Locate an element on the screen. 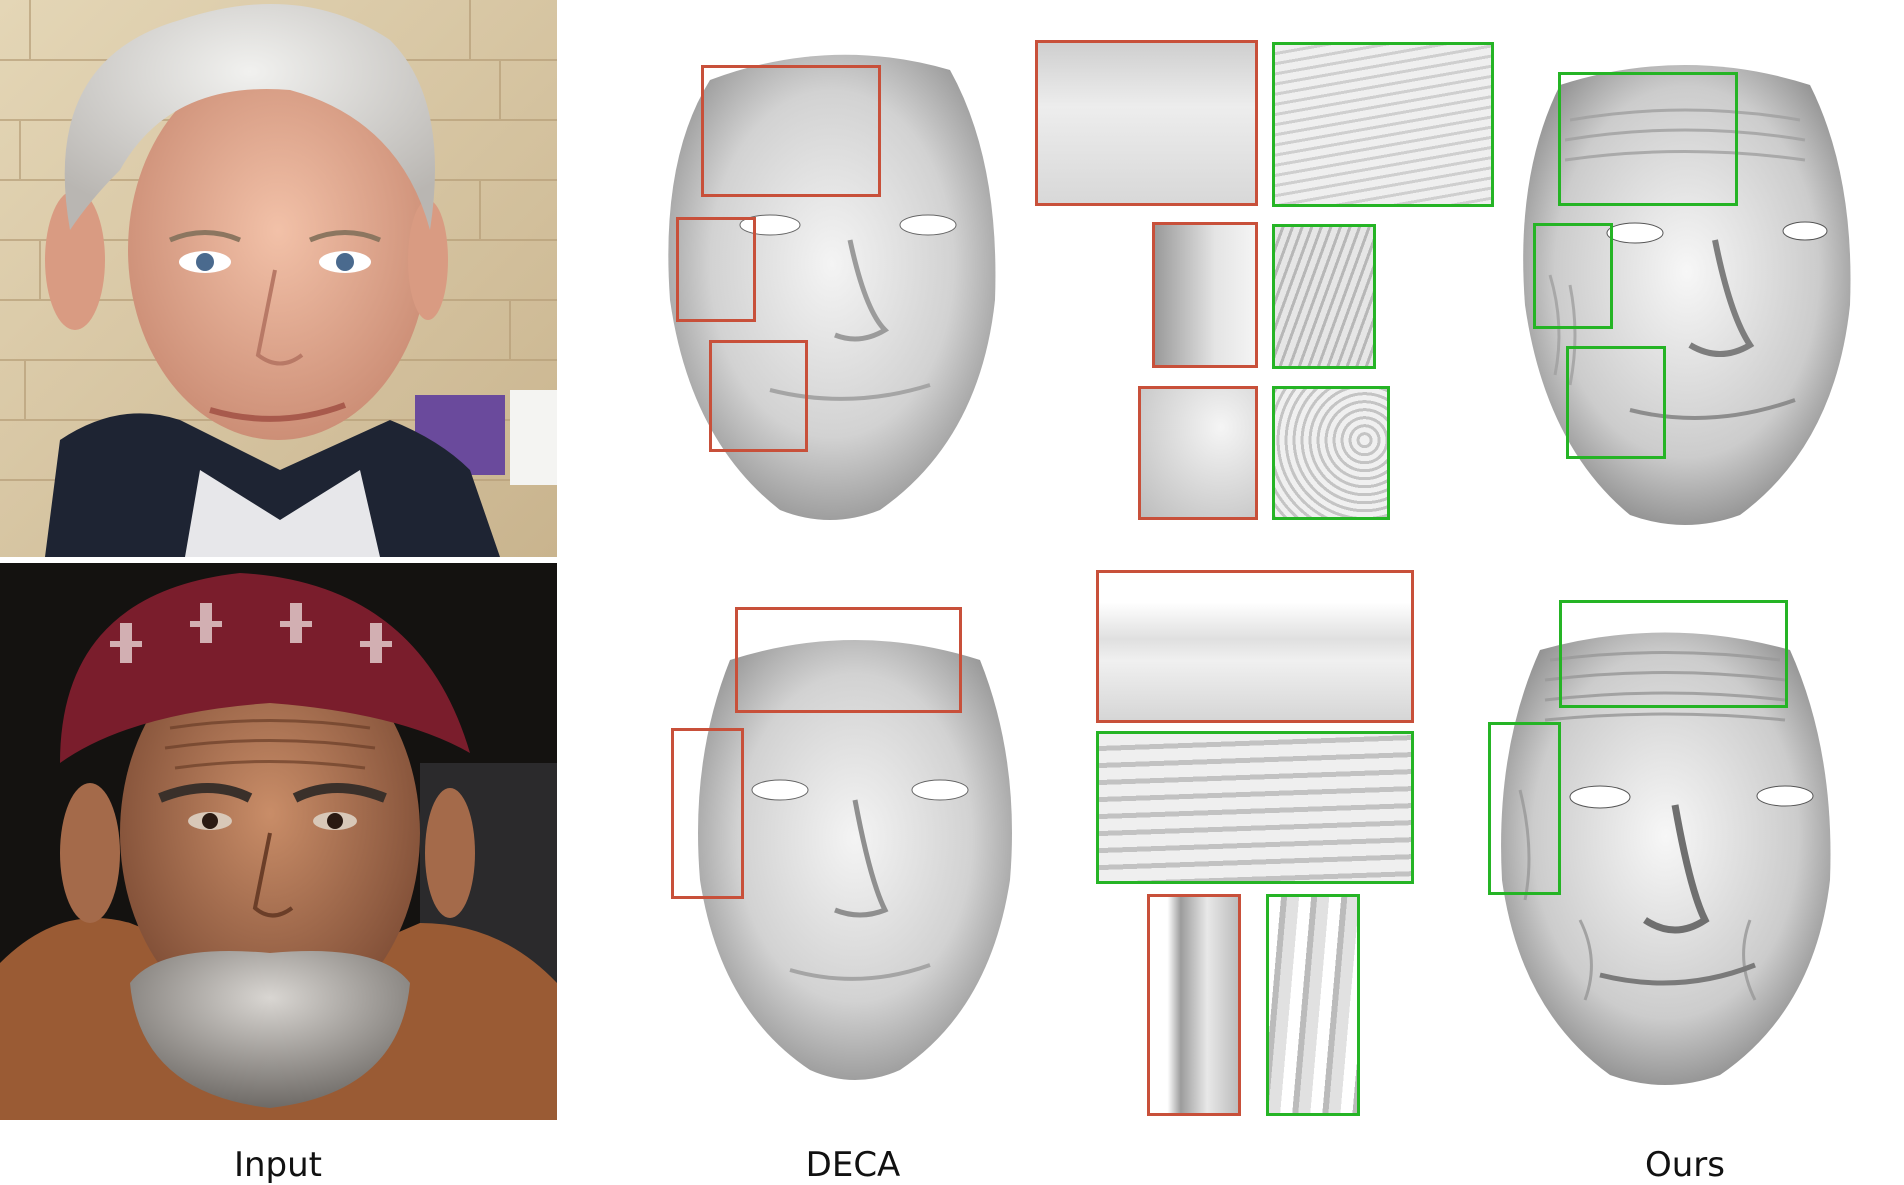 The image size is (1904, 1185). input-photo-row2 is located at coordinates (278, 841).